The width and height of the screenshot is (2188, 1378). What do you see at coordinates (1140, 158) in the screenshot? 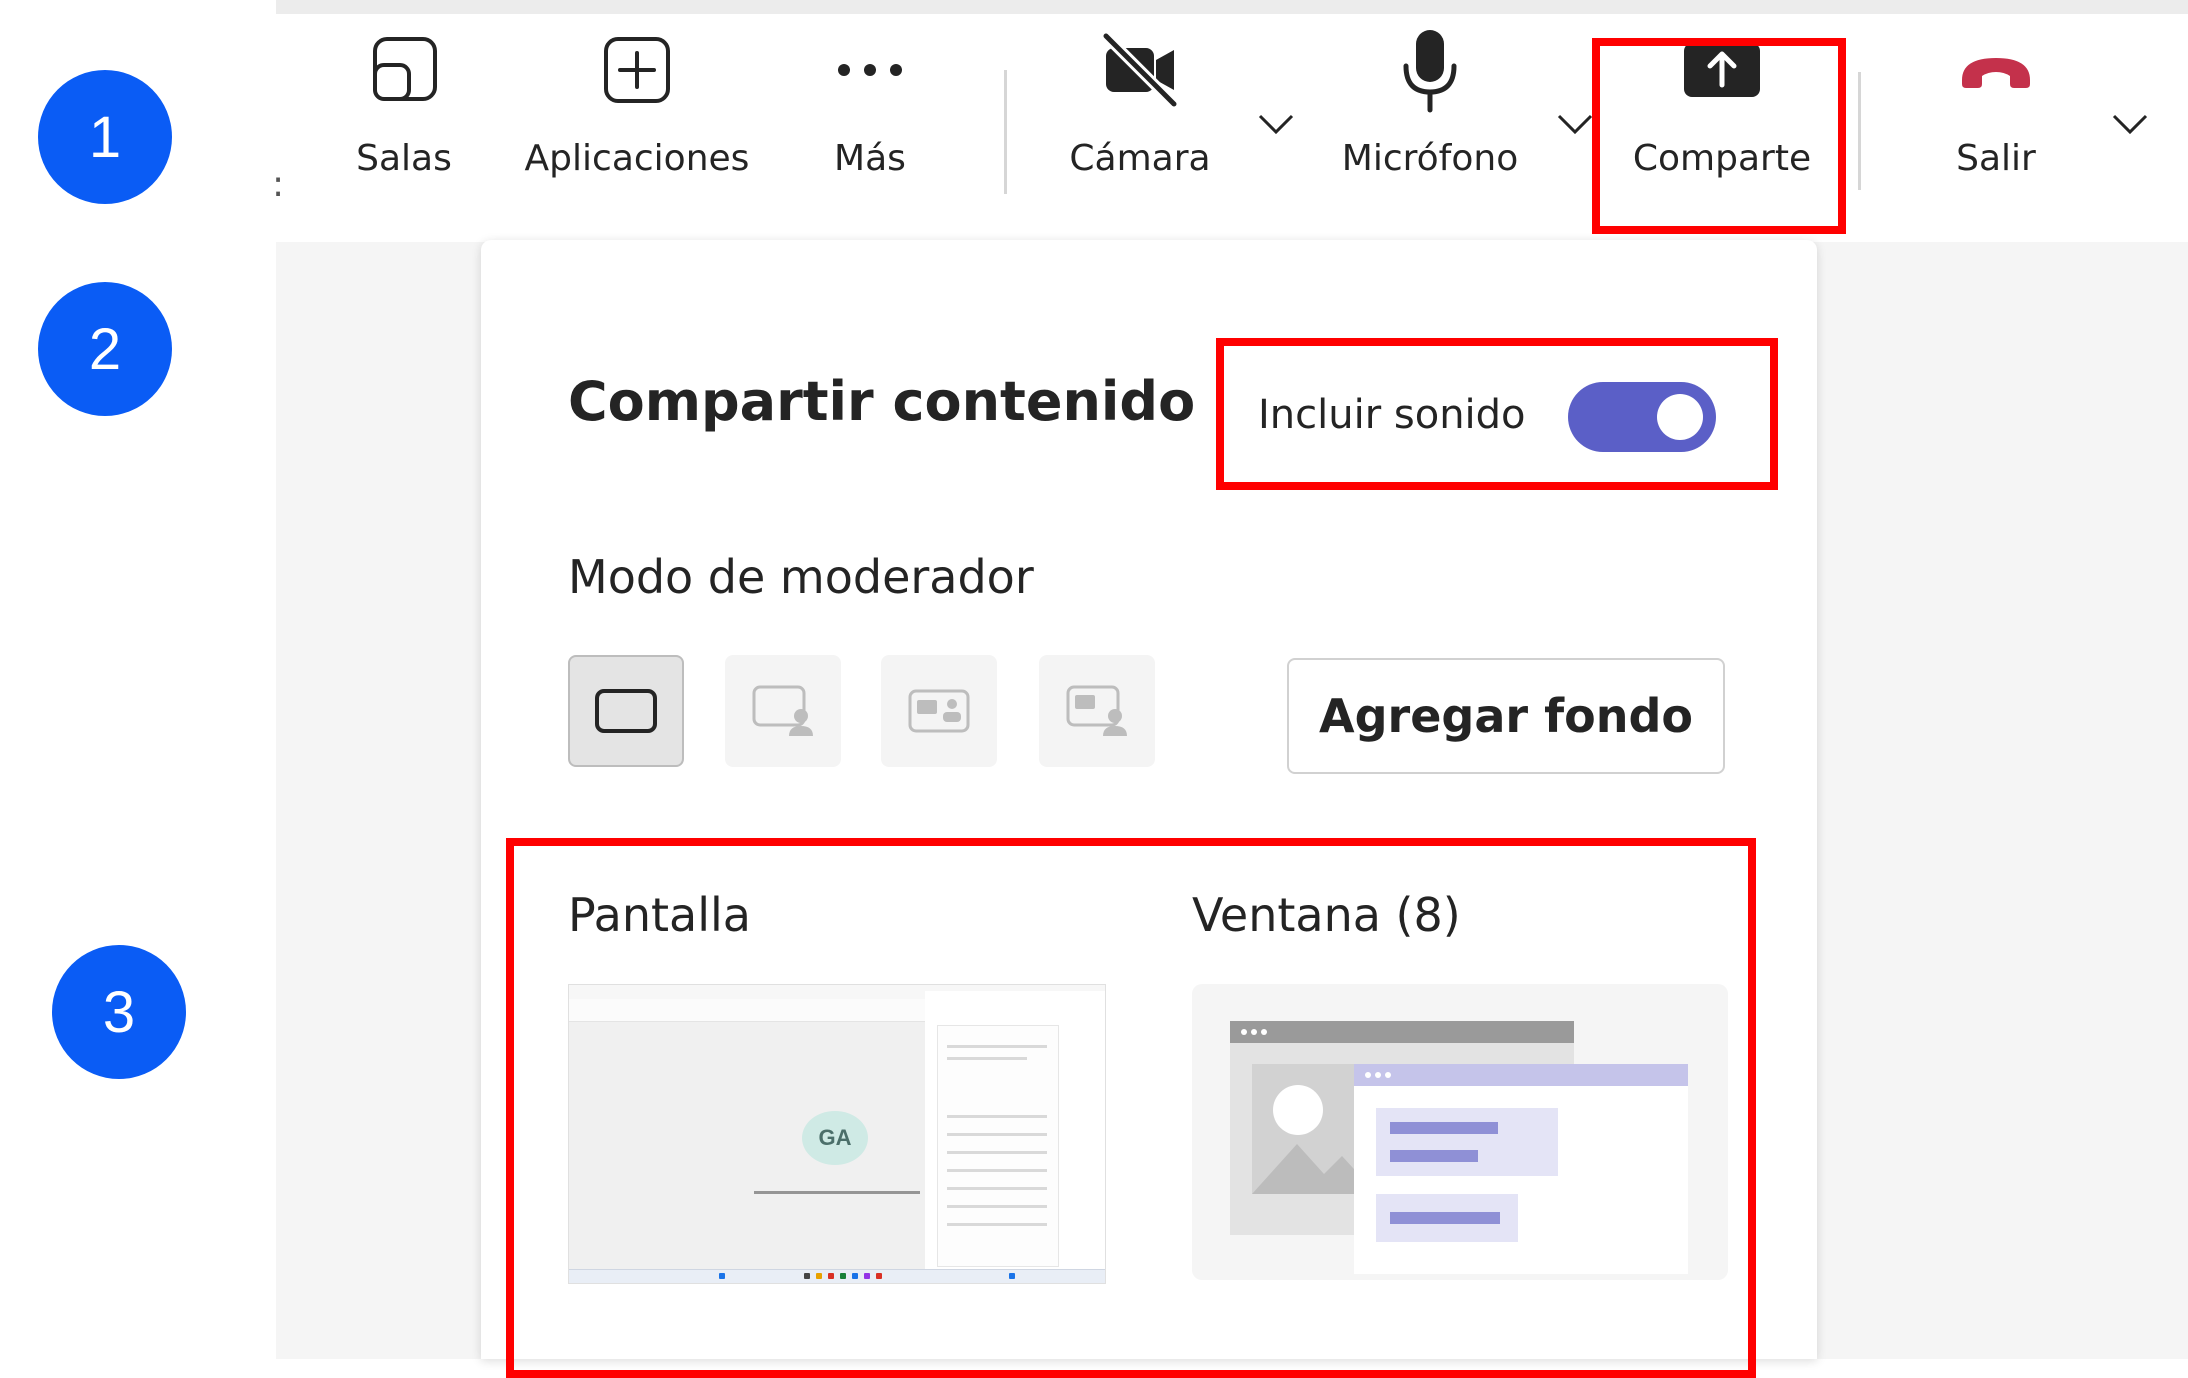
I see `camera-label: Cámara` at bounding box center [1140, 158].